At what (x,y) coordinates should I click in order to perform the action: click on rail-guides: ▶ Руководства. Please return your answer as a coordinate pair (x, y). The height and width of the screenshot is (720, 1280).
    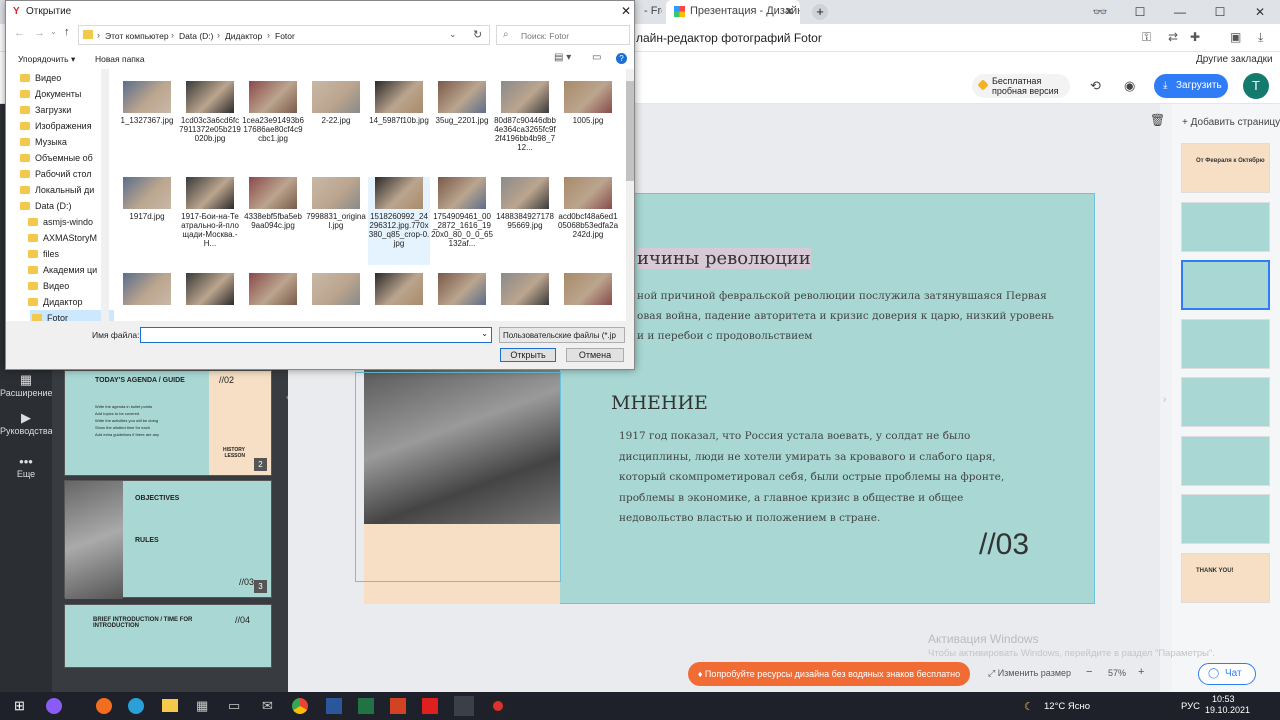
    Looking at the image, I should click on (26, 423).